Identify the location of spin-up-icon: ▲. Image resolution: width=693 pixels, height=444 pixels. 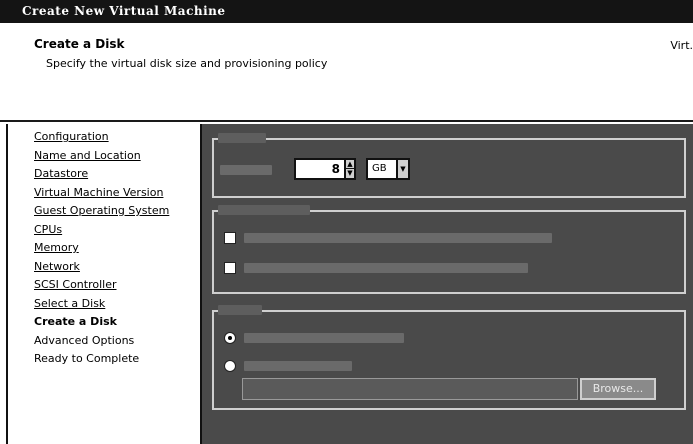
(350, 164).